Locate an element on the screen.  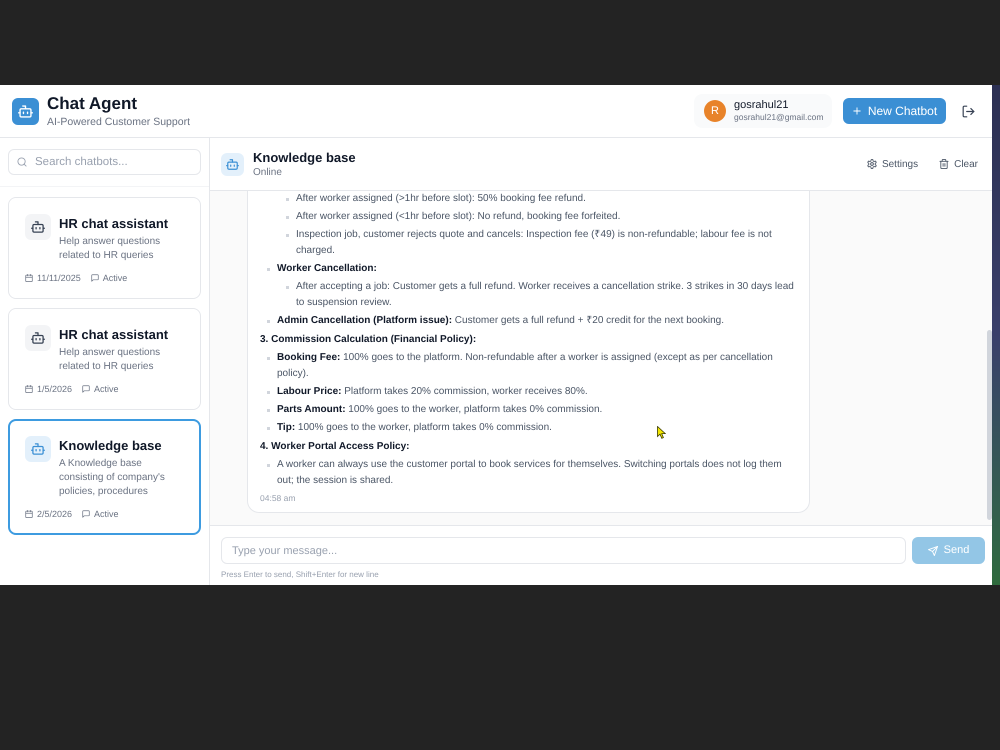
list-item-text: Parts Amount: 100% goes to the worker, platform takes 0% commission. is located at coordinates (439, 410).